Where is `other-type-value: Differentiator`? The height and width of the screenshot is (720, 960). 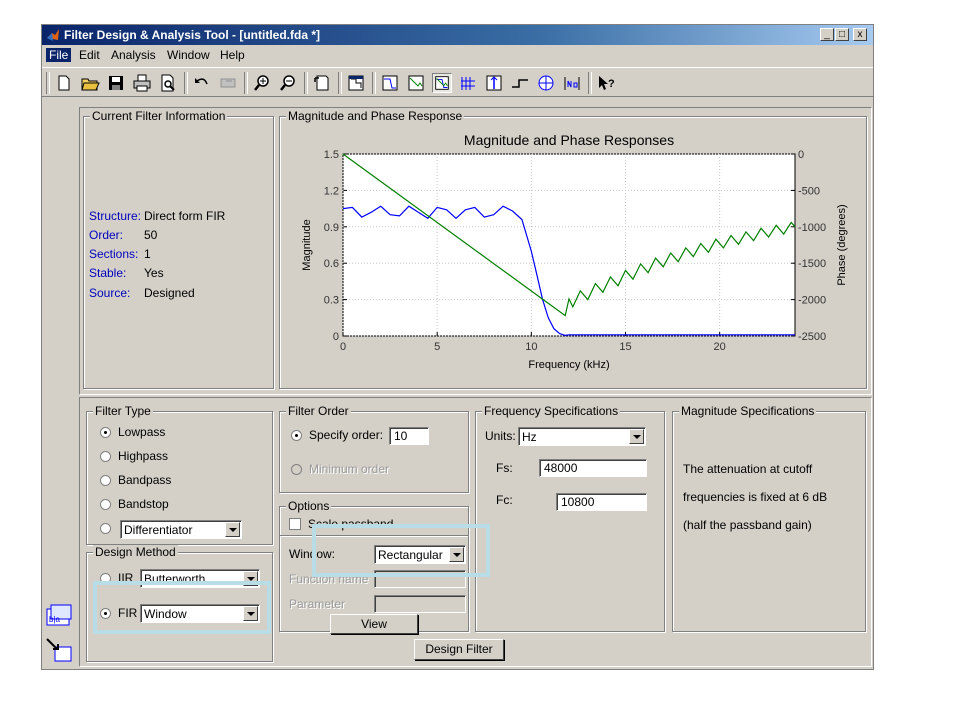
other-type-value: Differentiator is located at coordinates (158, 530).